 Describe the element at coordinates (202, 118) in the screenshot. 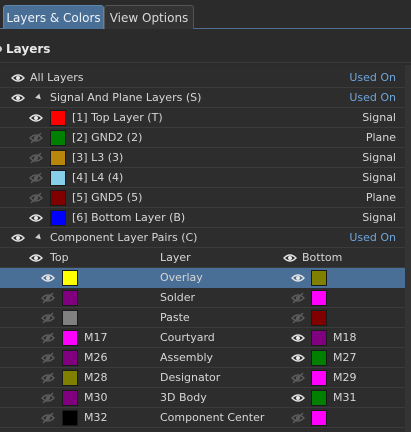

I see `layer-row: [1] Top Layer (T) Signal` at that location.